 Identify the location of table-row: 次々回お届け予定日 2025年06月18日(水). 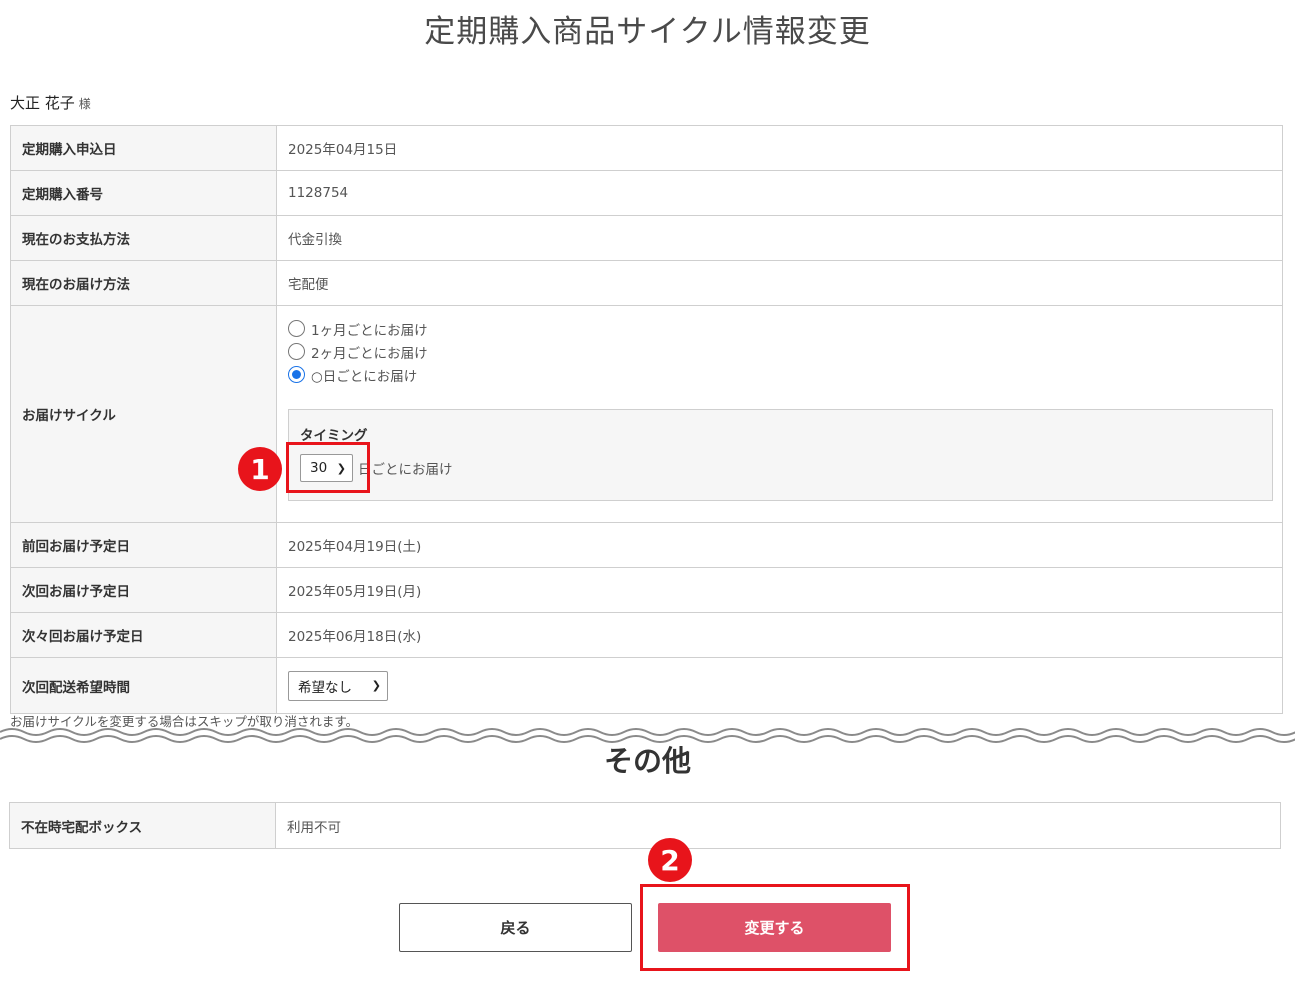
(646, 635).